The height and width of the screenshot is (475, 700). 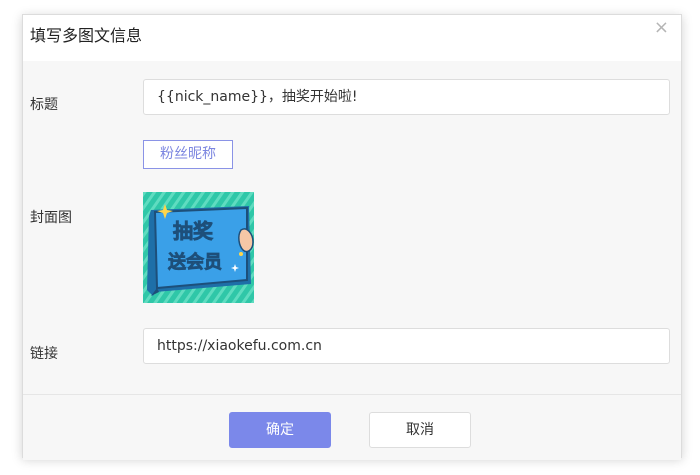 What do you see at coordinates (661, 28) in the screenshot?
I see `close-icon: ×` at bounding box center [661, 28].